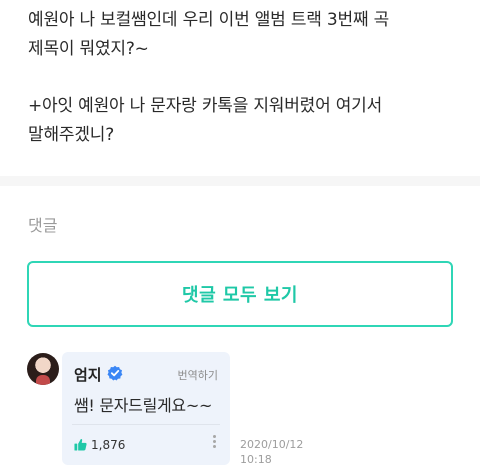 This screenshot has height=476, width=480. What do you see at coordinates (272, 444) in the screenshot?
I see `comment-date: 2020/10/12` at bounding box center [272, 444].